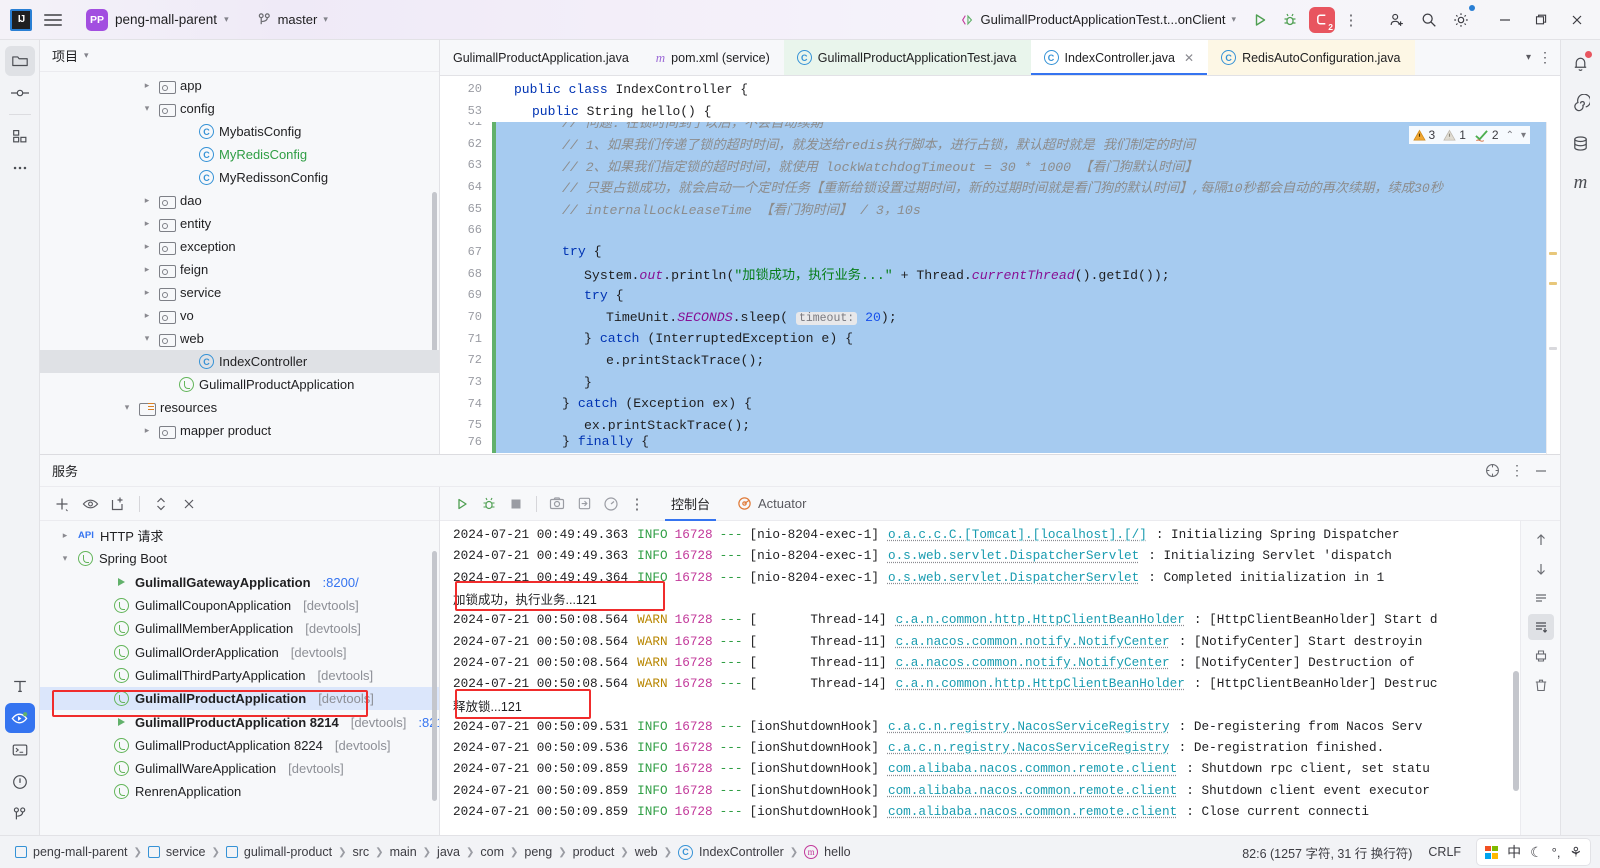 Image resolution: width=1600 pixels, height=868 pixels. I want to click on settings-button, so click(1461, 19).